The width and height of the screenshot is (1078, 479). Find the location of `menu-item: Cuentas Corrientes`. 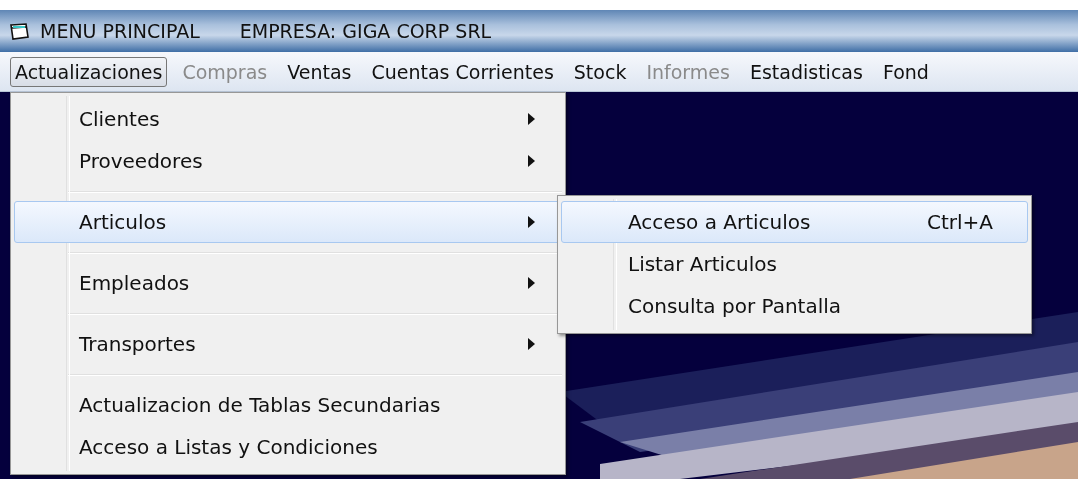

menu-item: Cuentas Corrientes is located at coordinates (462, 71).